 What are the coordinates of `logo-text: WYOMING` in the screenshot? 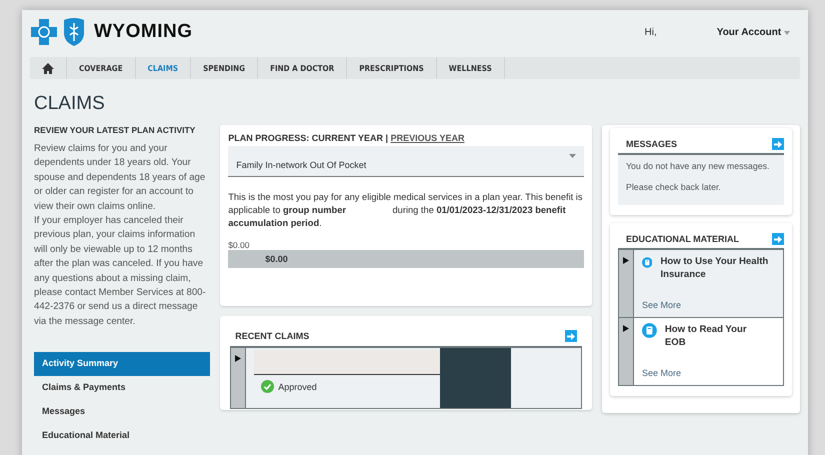 It's located at (143, 32).